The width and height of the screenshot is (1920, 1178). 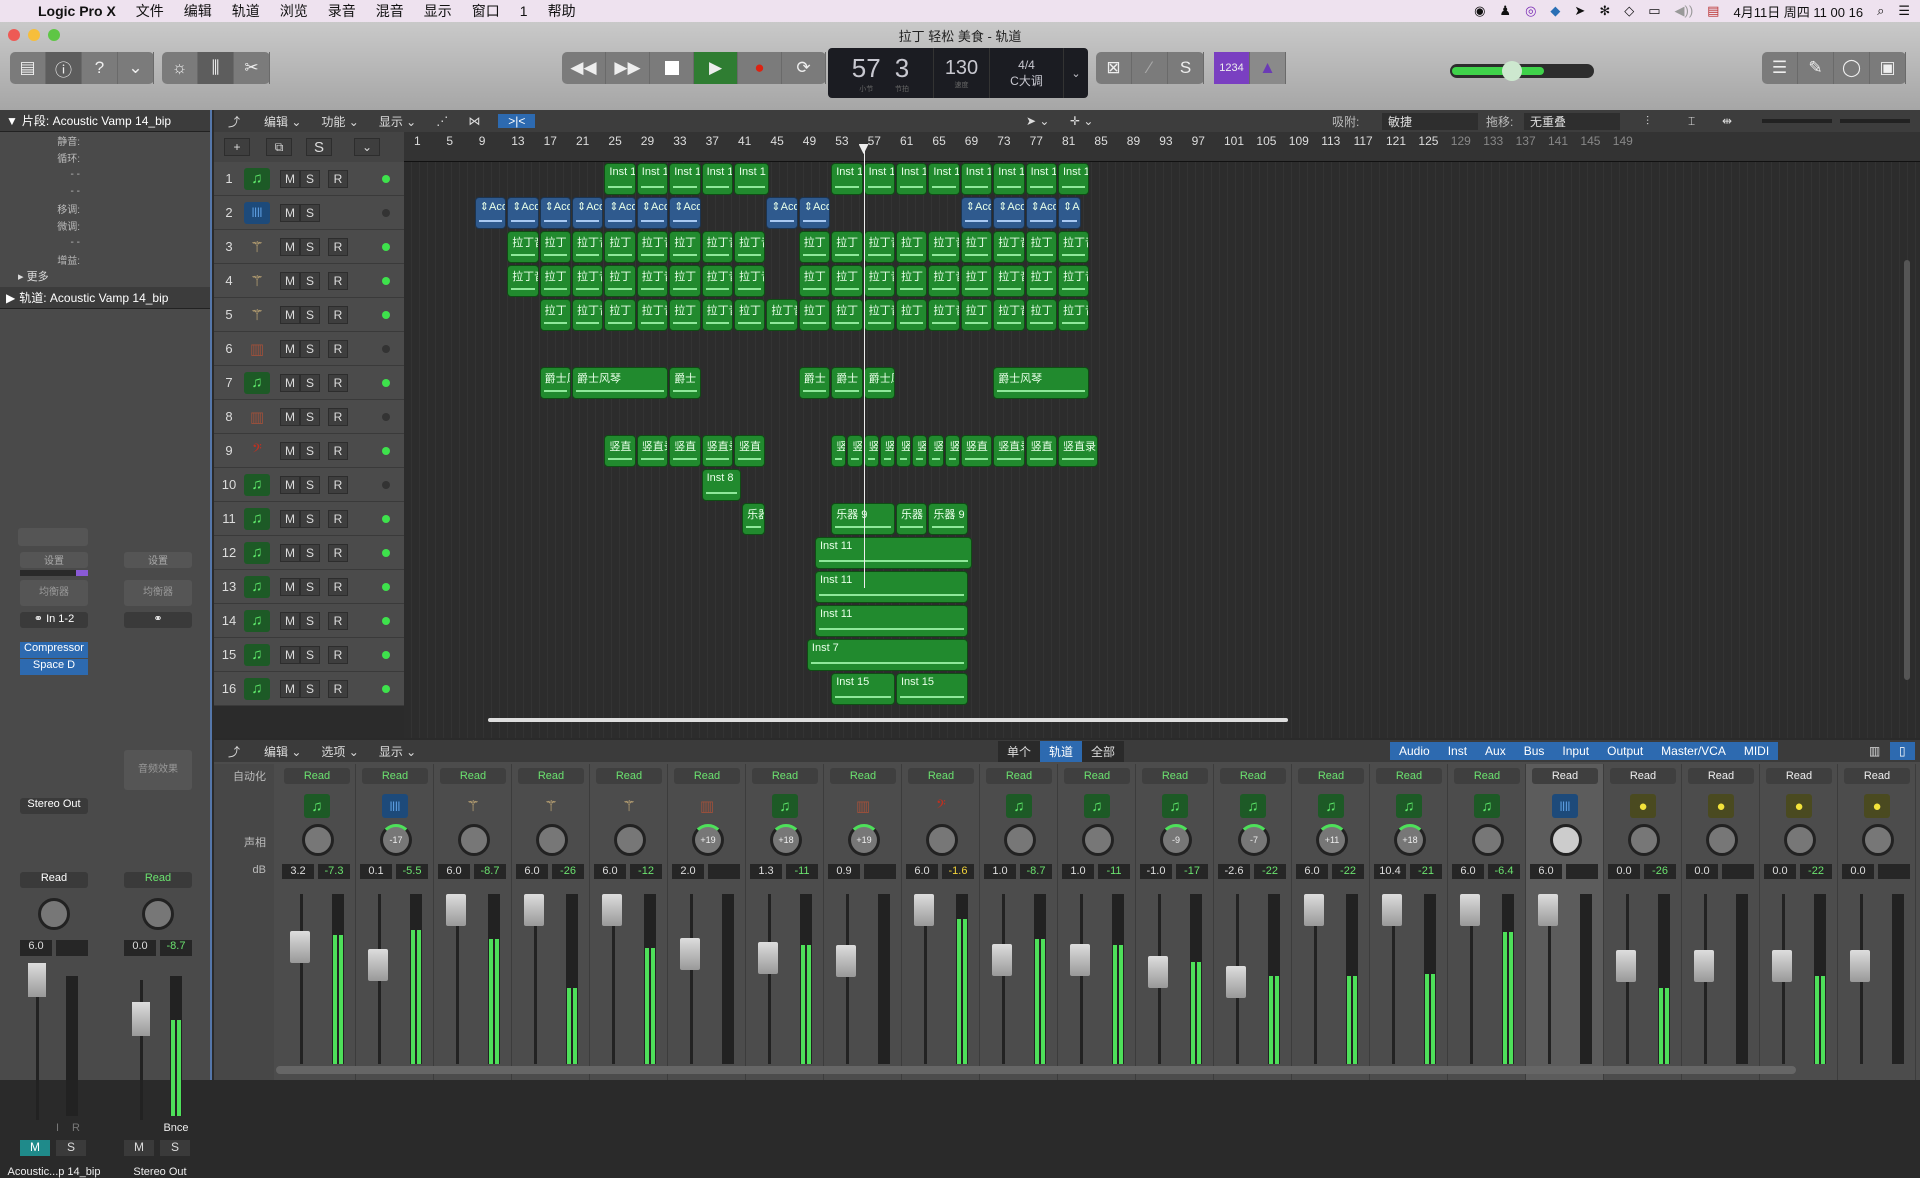 I want to click on add-track-button: +, so click(x=237, y=147).